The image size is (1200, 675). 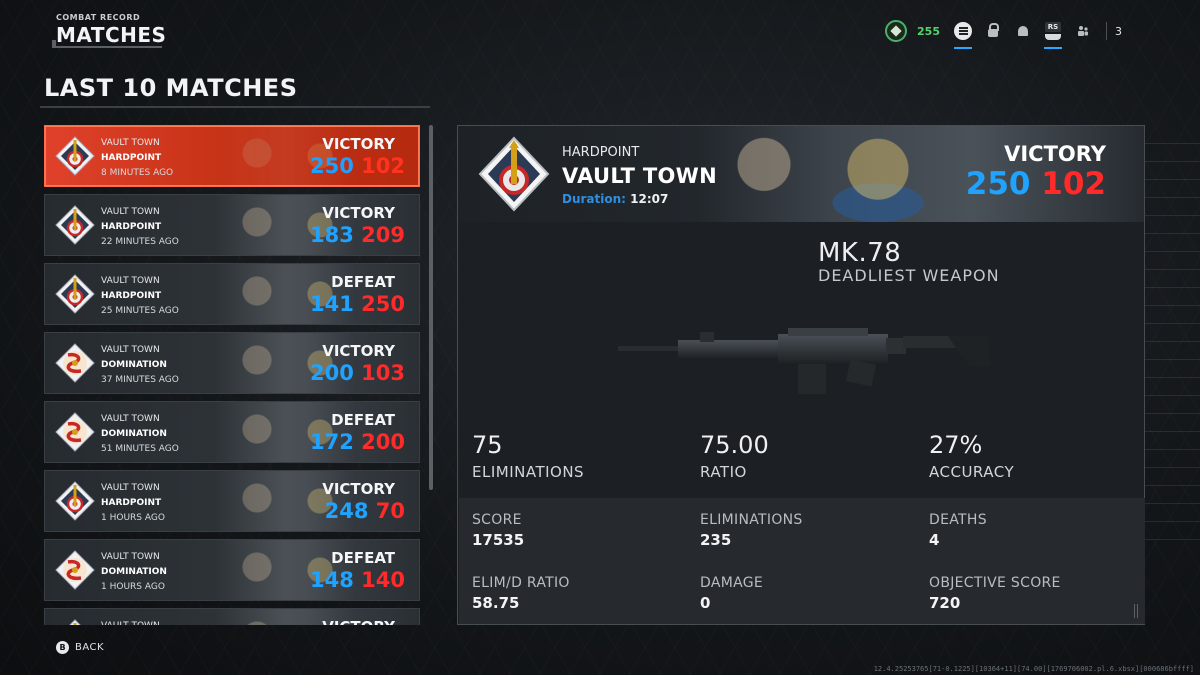 I want to click on headline-stat: 27% ACCURACY, so click(x=971, y=456).